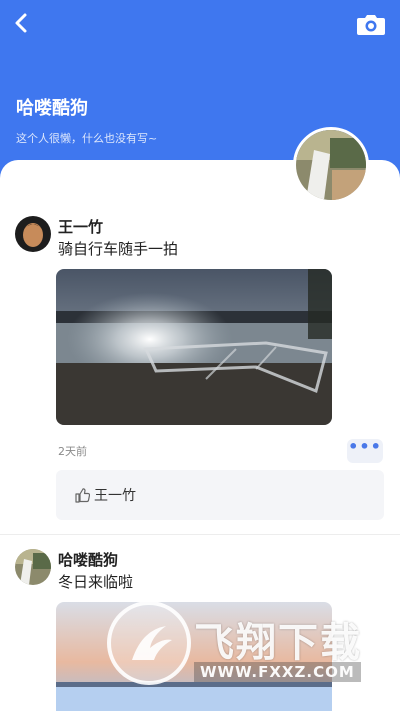  I want to click on more-options-button: •••, so click(365, 451).